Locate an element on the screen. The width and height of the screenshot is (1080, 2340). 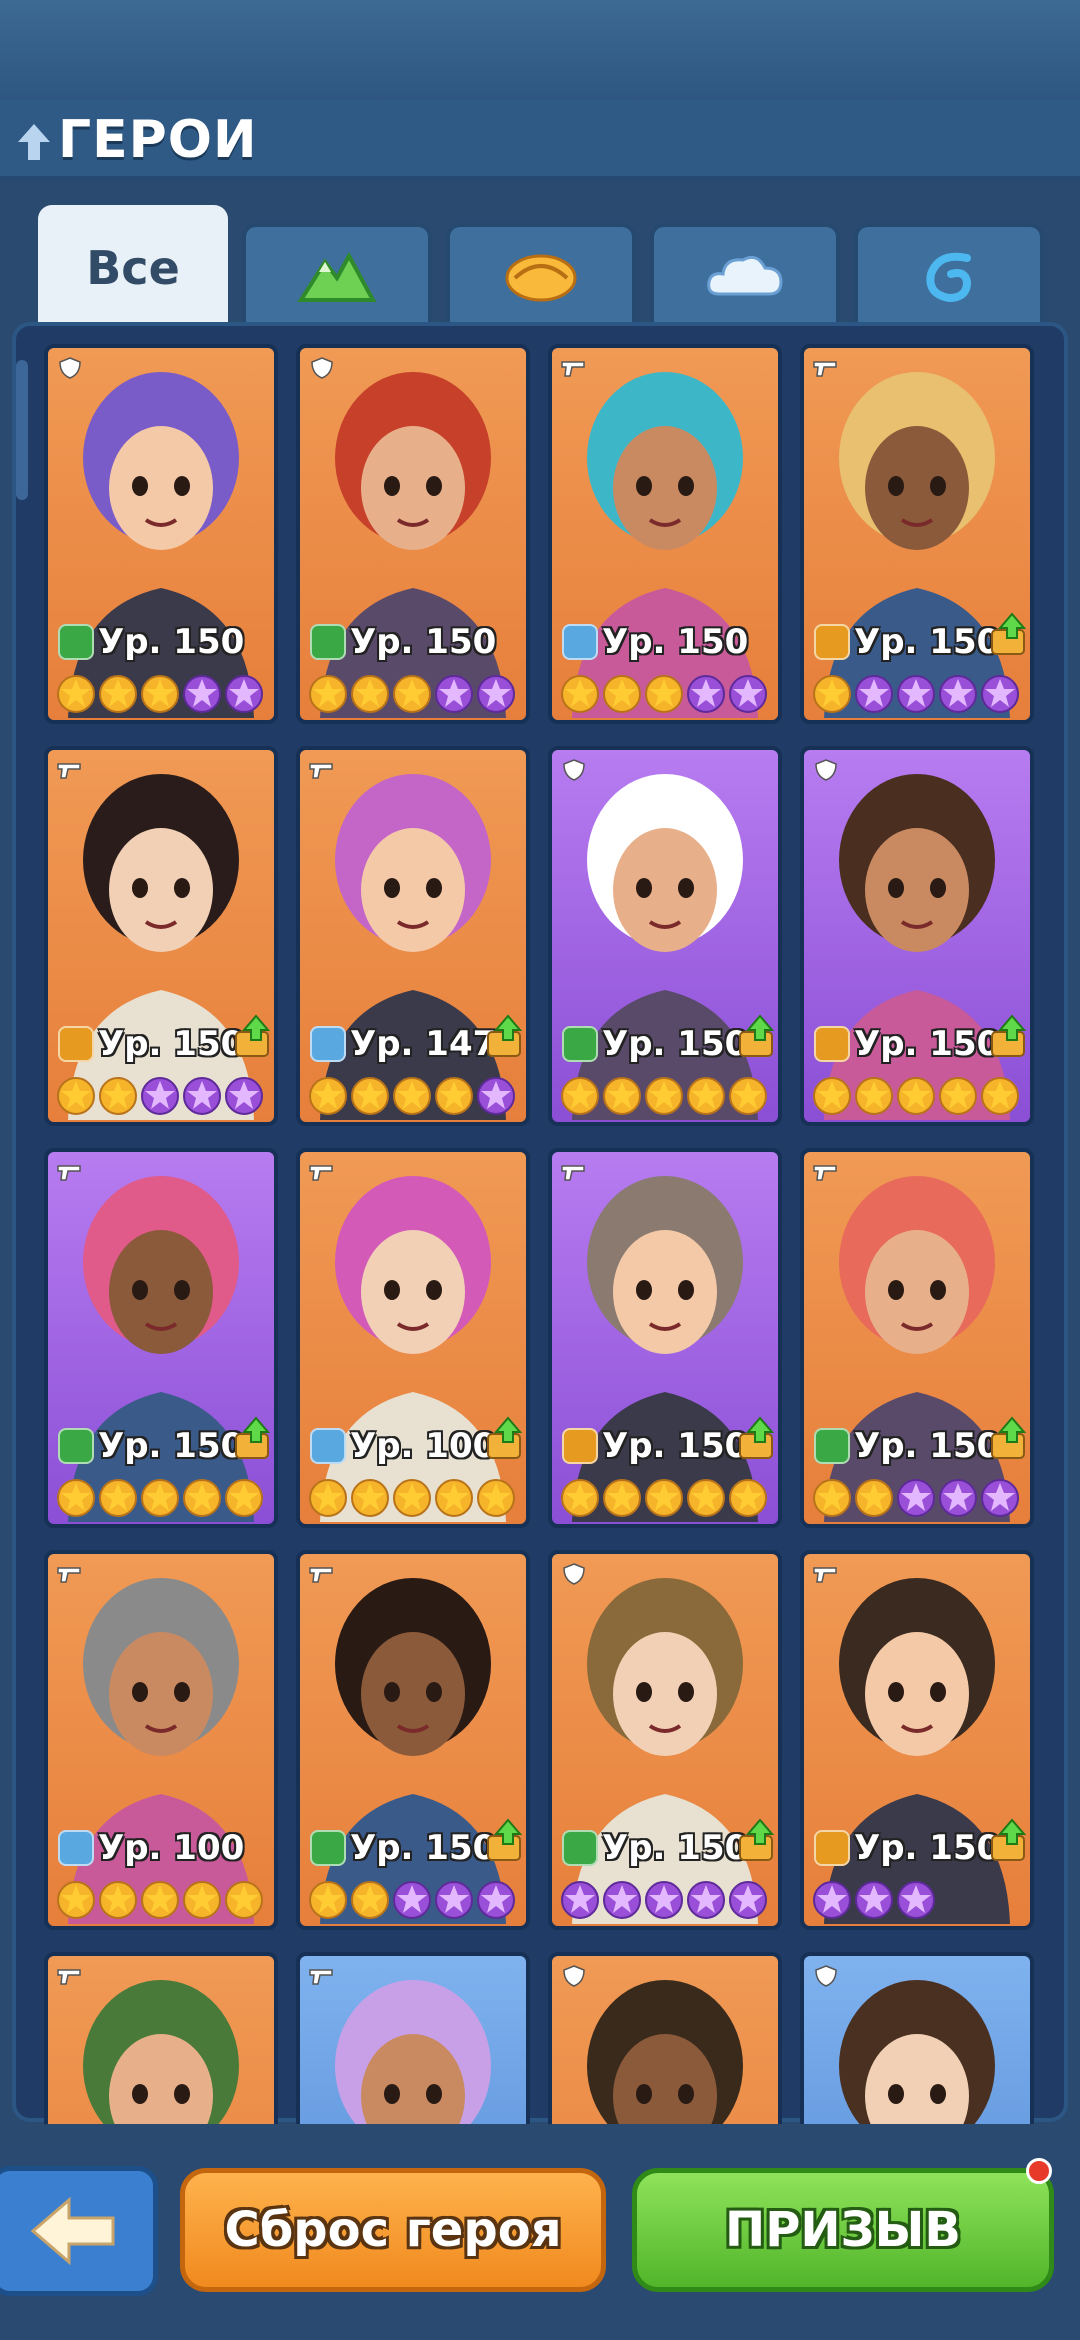
scrollbar is located at coordinates (22, 430).